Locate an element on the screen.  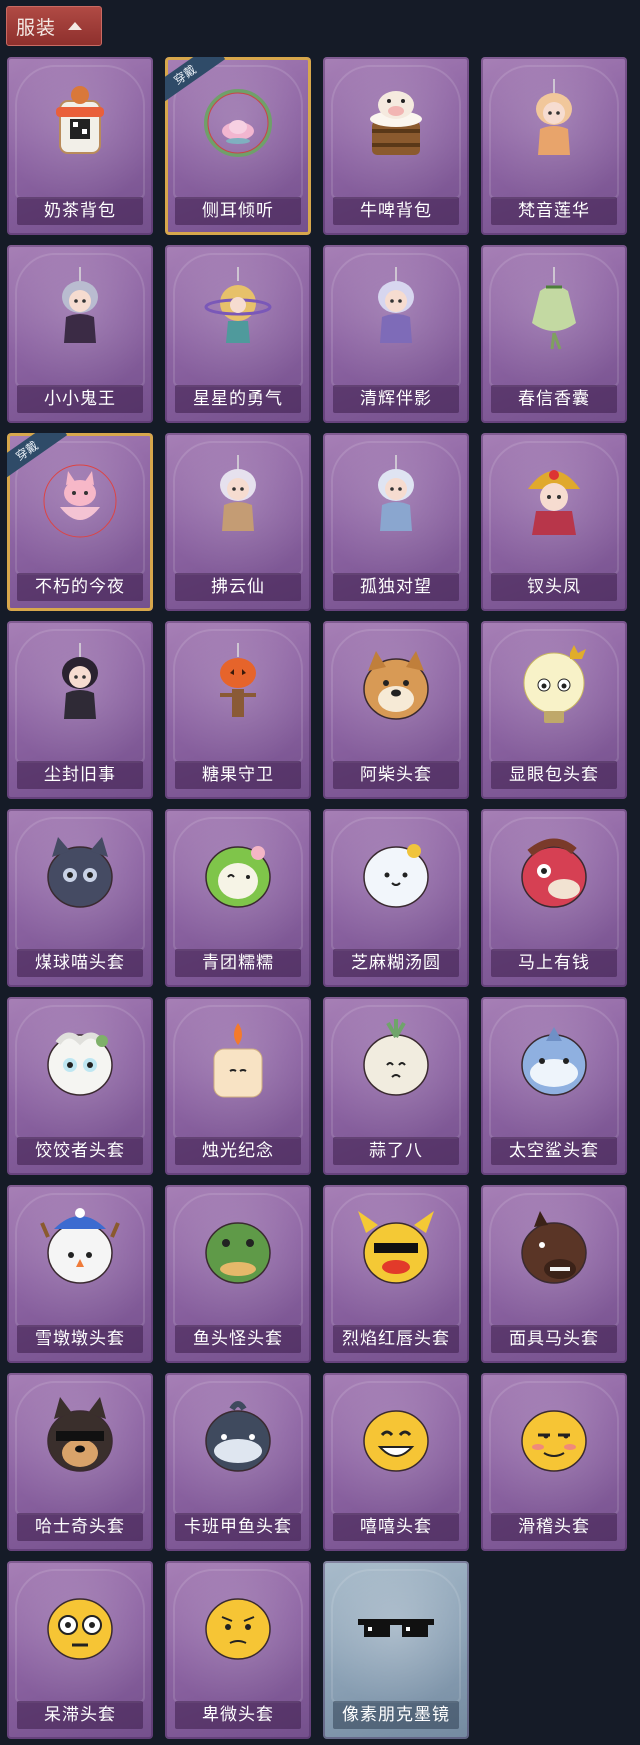
green-mochi-head-icon is located at coordinates (238, 873).